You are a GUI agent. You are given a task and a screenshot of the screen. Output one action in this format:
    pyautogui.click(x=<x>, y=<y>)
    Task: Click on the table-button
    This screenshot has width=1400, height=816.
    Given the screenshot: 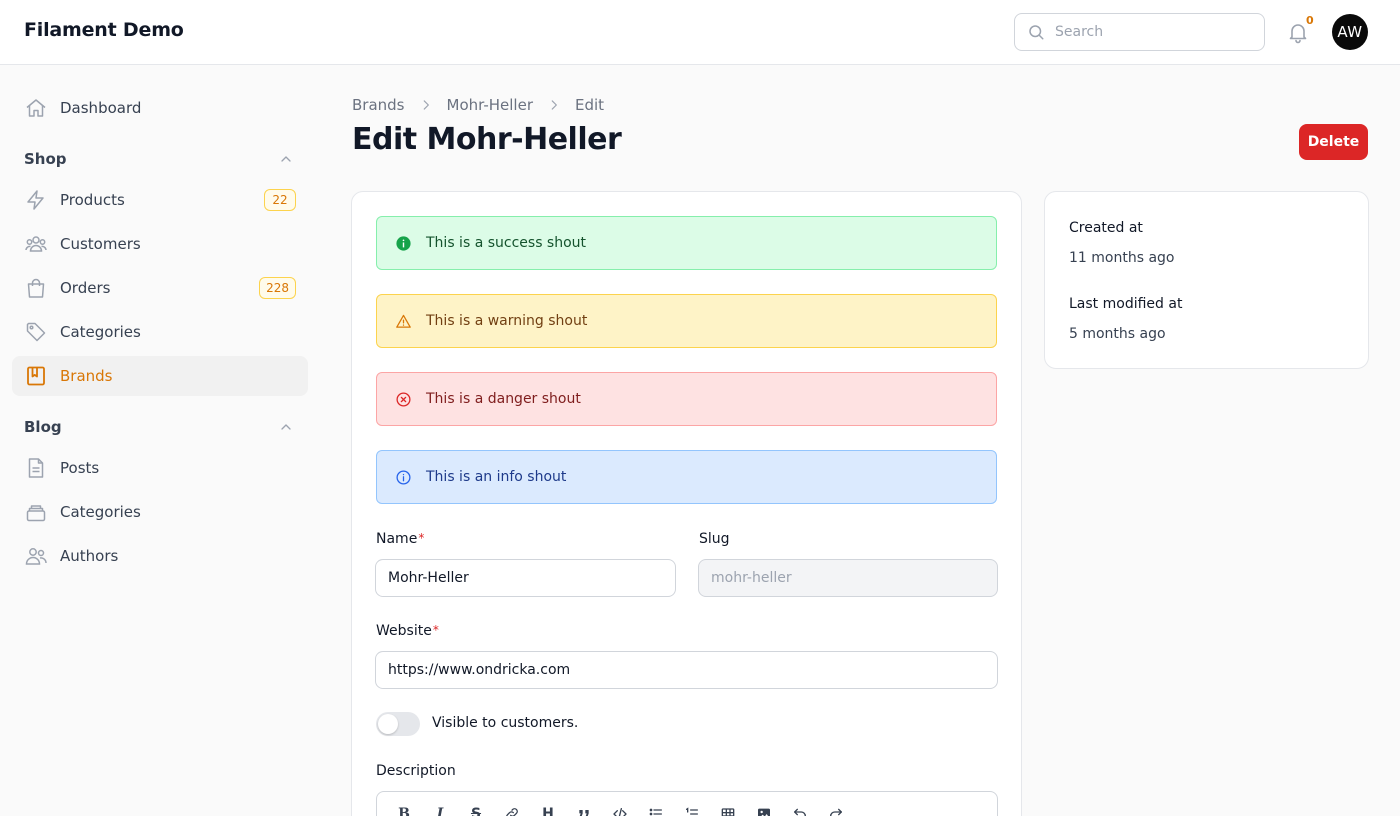 What is the action you would take?
    pyautogui.click(x=728, y=810)
    